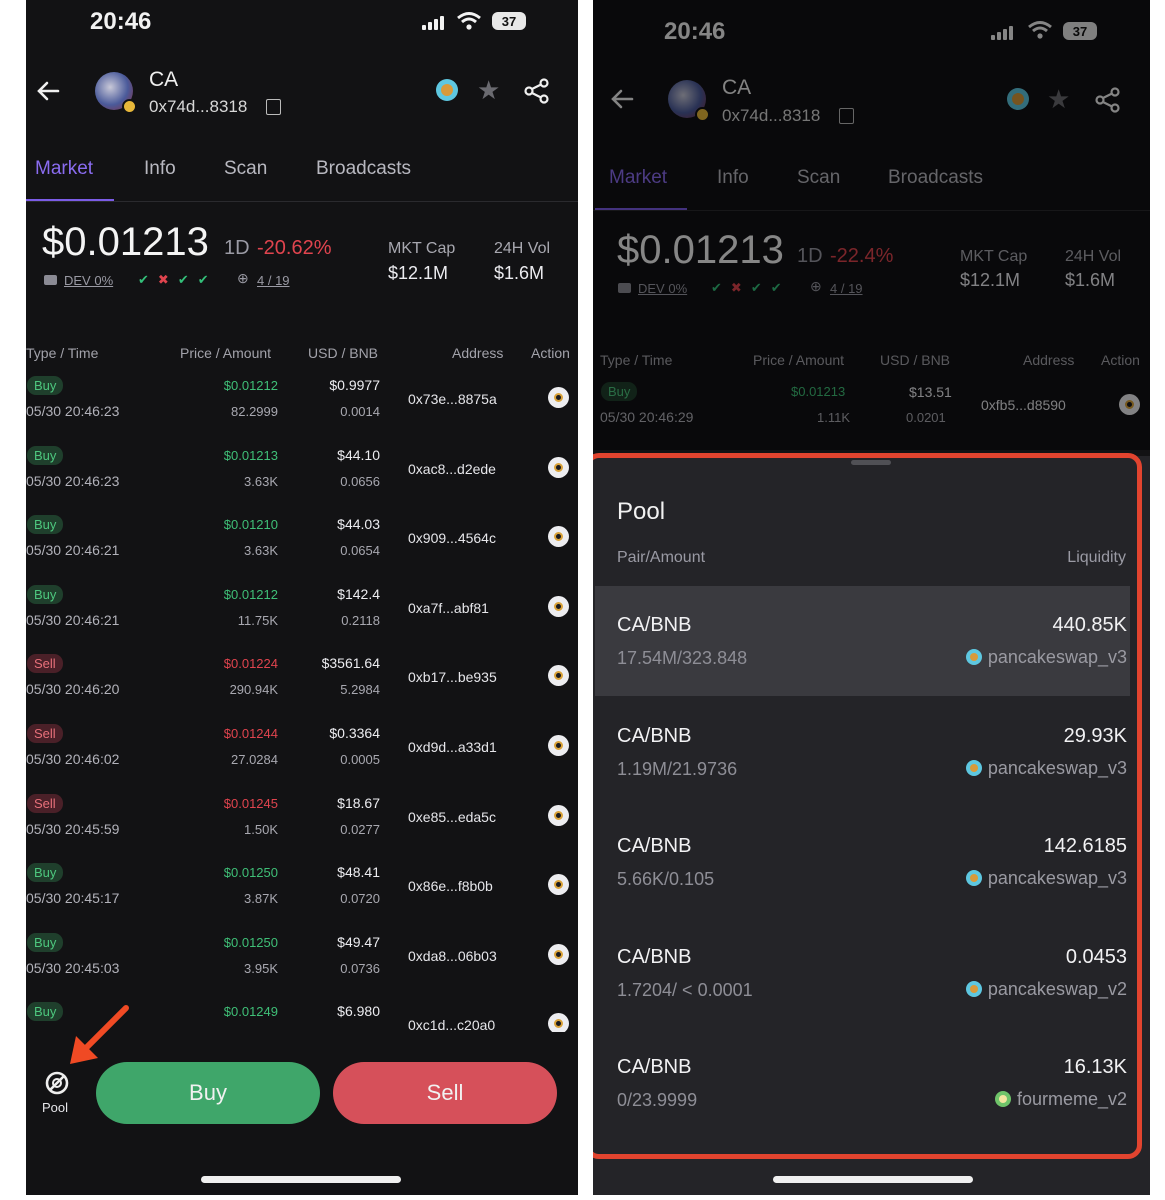 Image resolution: width=1165 pixels, height=1200 pixels. I want to click on check-icon: ✔, so click(143, 279).